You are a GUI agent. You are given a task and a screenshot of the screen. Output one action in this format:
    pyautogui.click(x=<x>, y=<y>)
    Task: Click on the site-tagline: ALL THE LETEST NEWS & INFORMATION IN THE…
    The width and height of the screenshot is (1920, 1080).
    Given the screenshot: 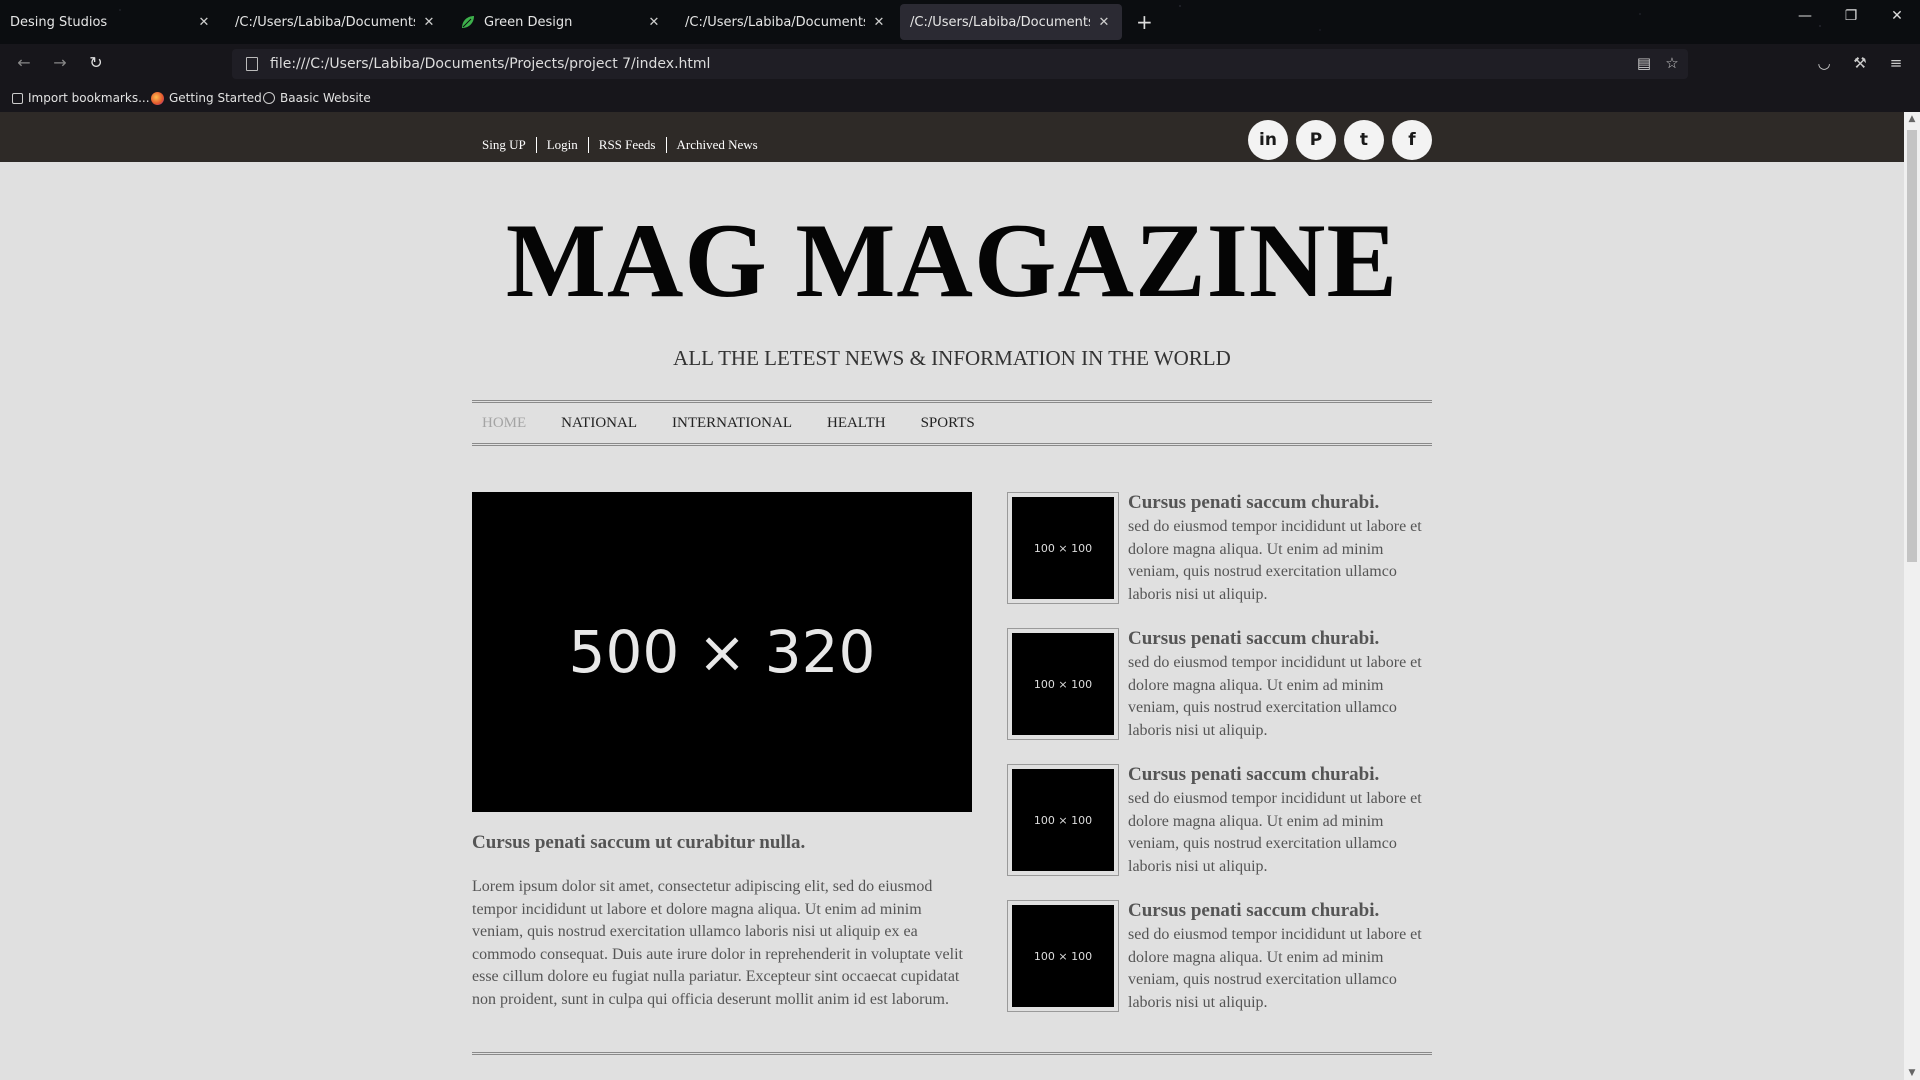 What is the action you would take?
    pyautogui.click(x=952, y=358)
    